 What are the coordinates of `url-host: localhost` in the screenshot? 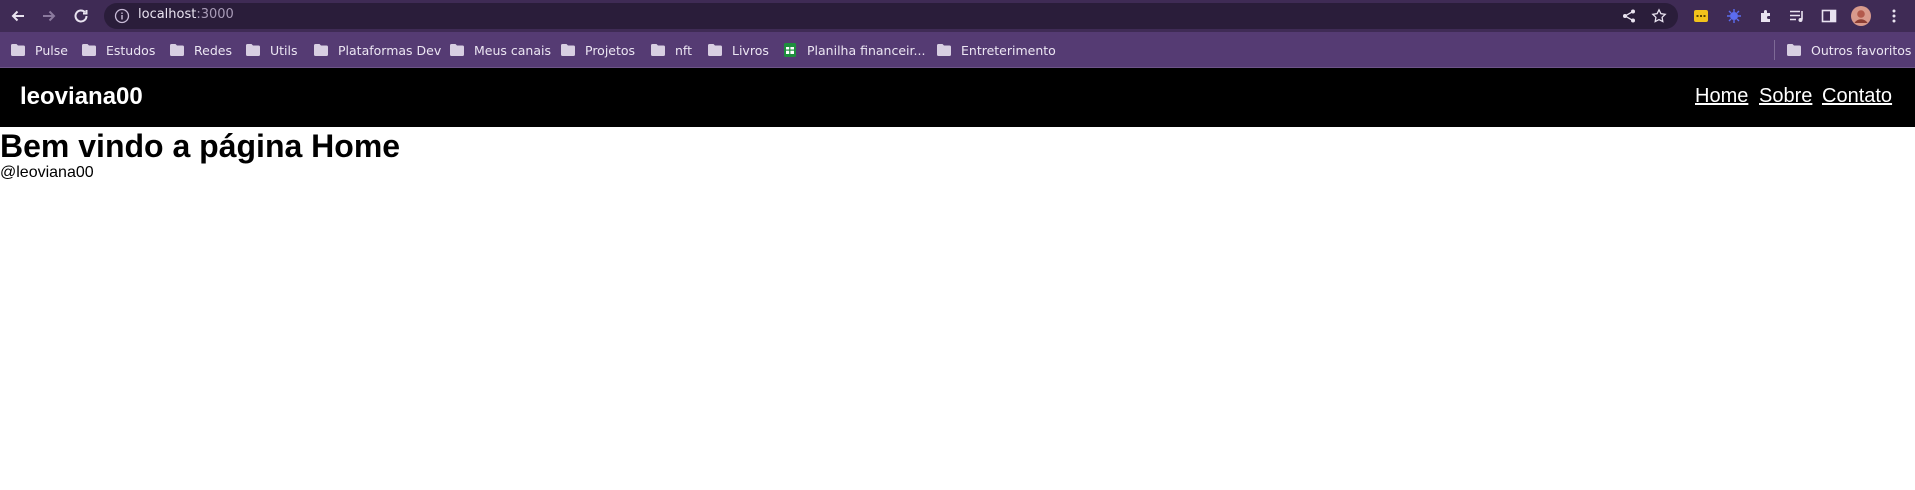 It's located at (167, 14).